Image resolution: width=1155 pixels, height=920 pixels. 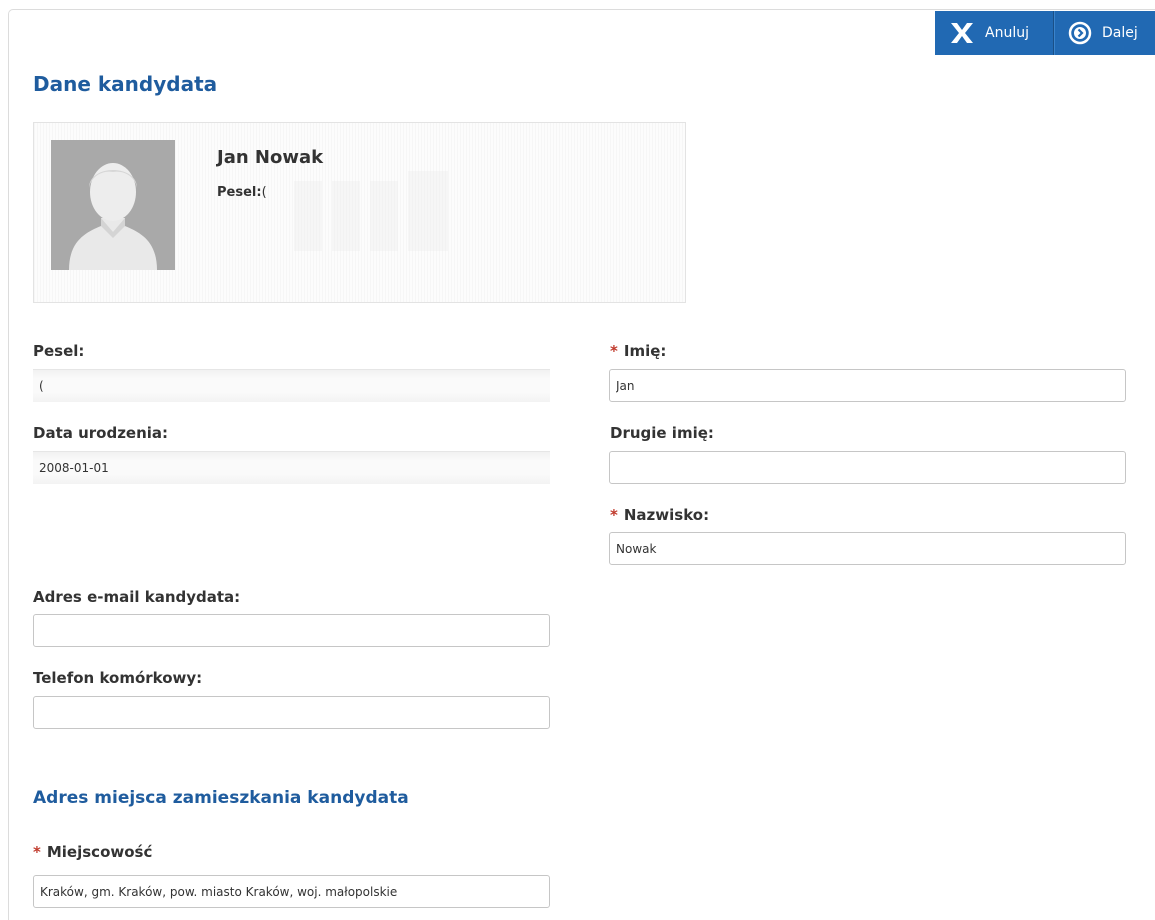 I want to click on city-label: Miejscowość, so click(x=99, y=852).